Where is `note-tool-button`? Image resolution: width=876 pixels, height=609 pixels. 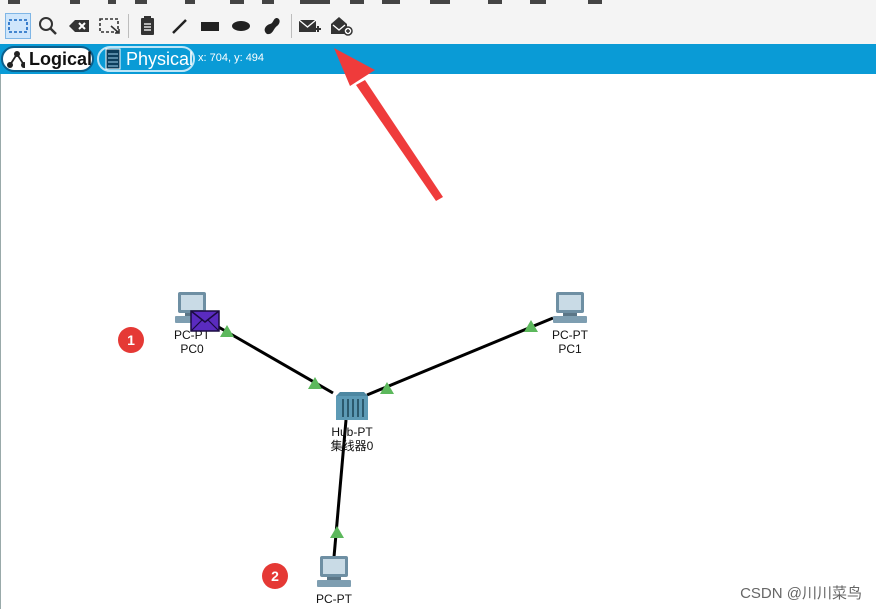 note-tool-button is located at coordinates (148, 26).